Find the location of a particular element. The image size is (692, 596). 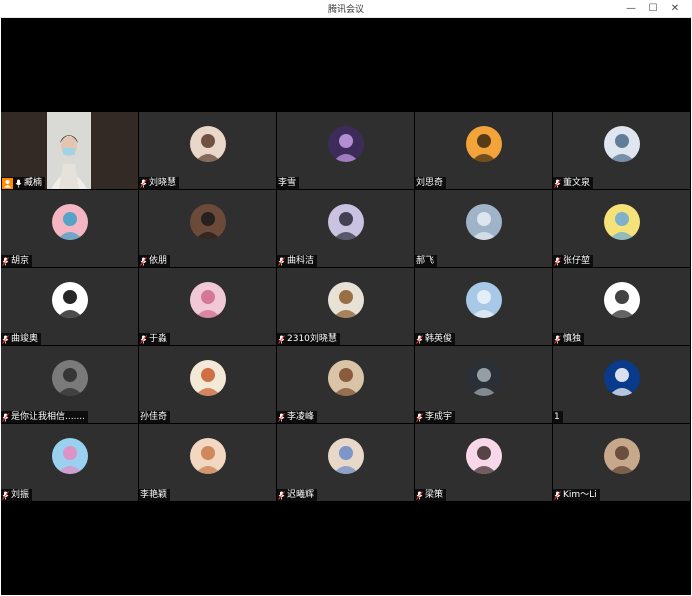

participant-label: 臧楠 is located at coordinates (23, 183).